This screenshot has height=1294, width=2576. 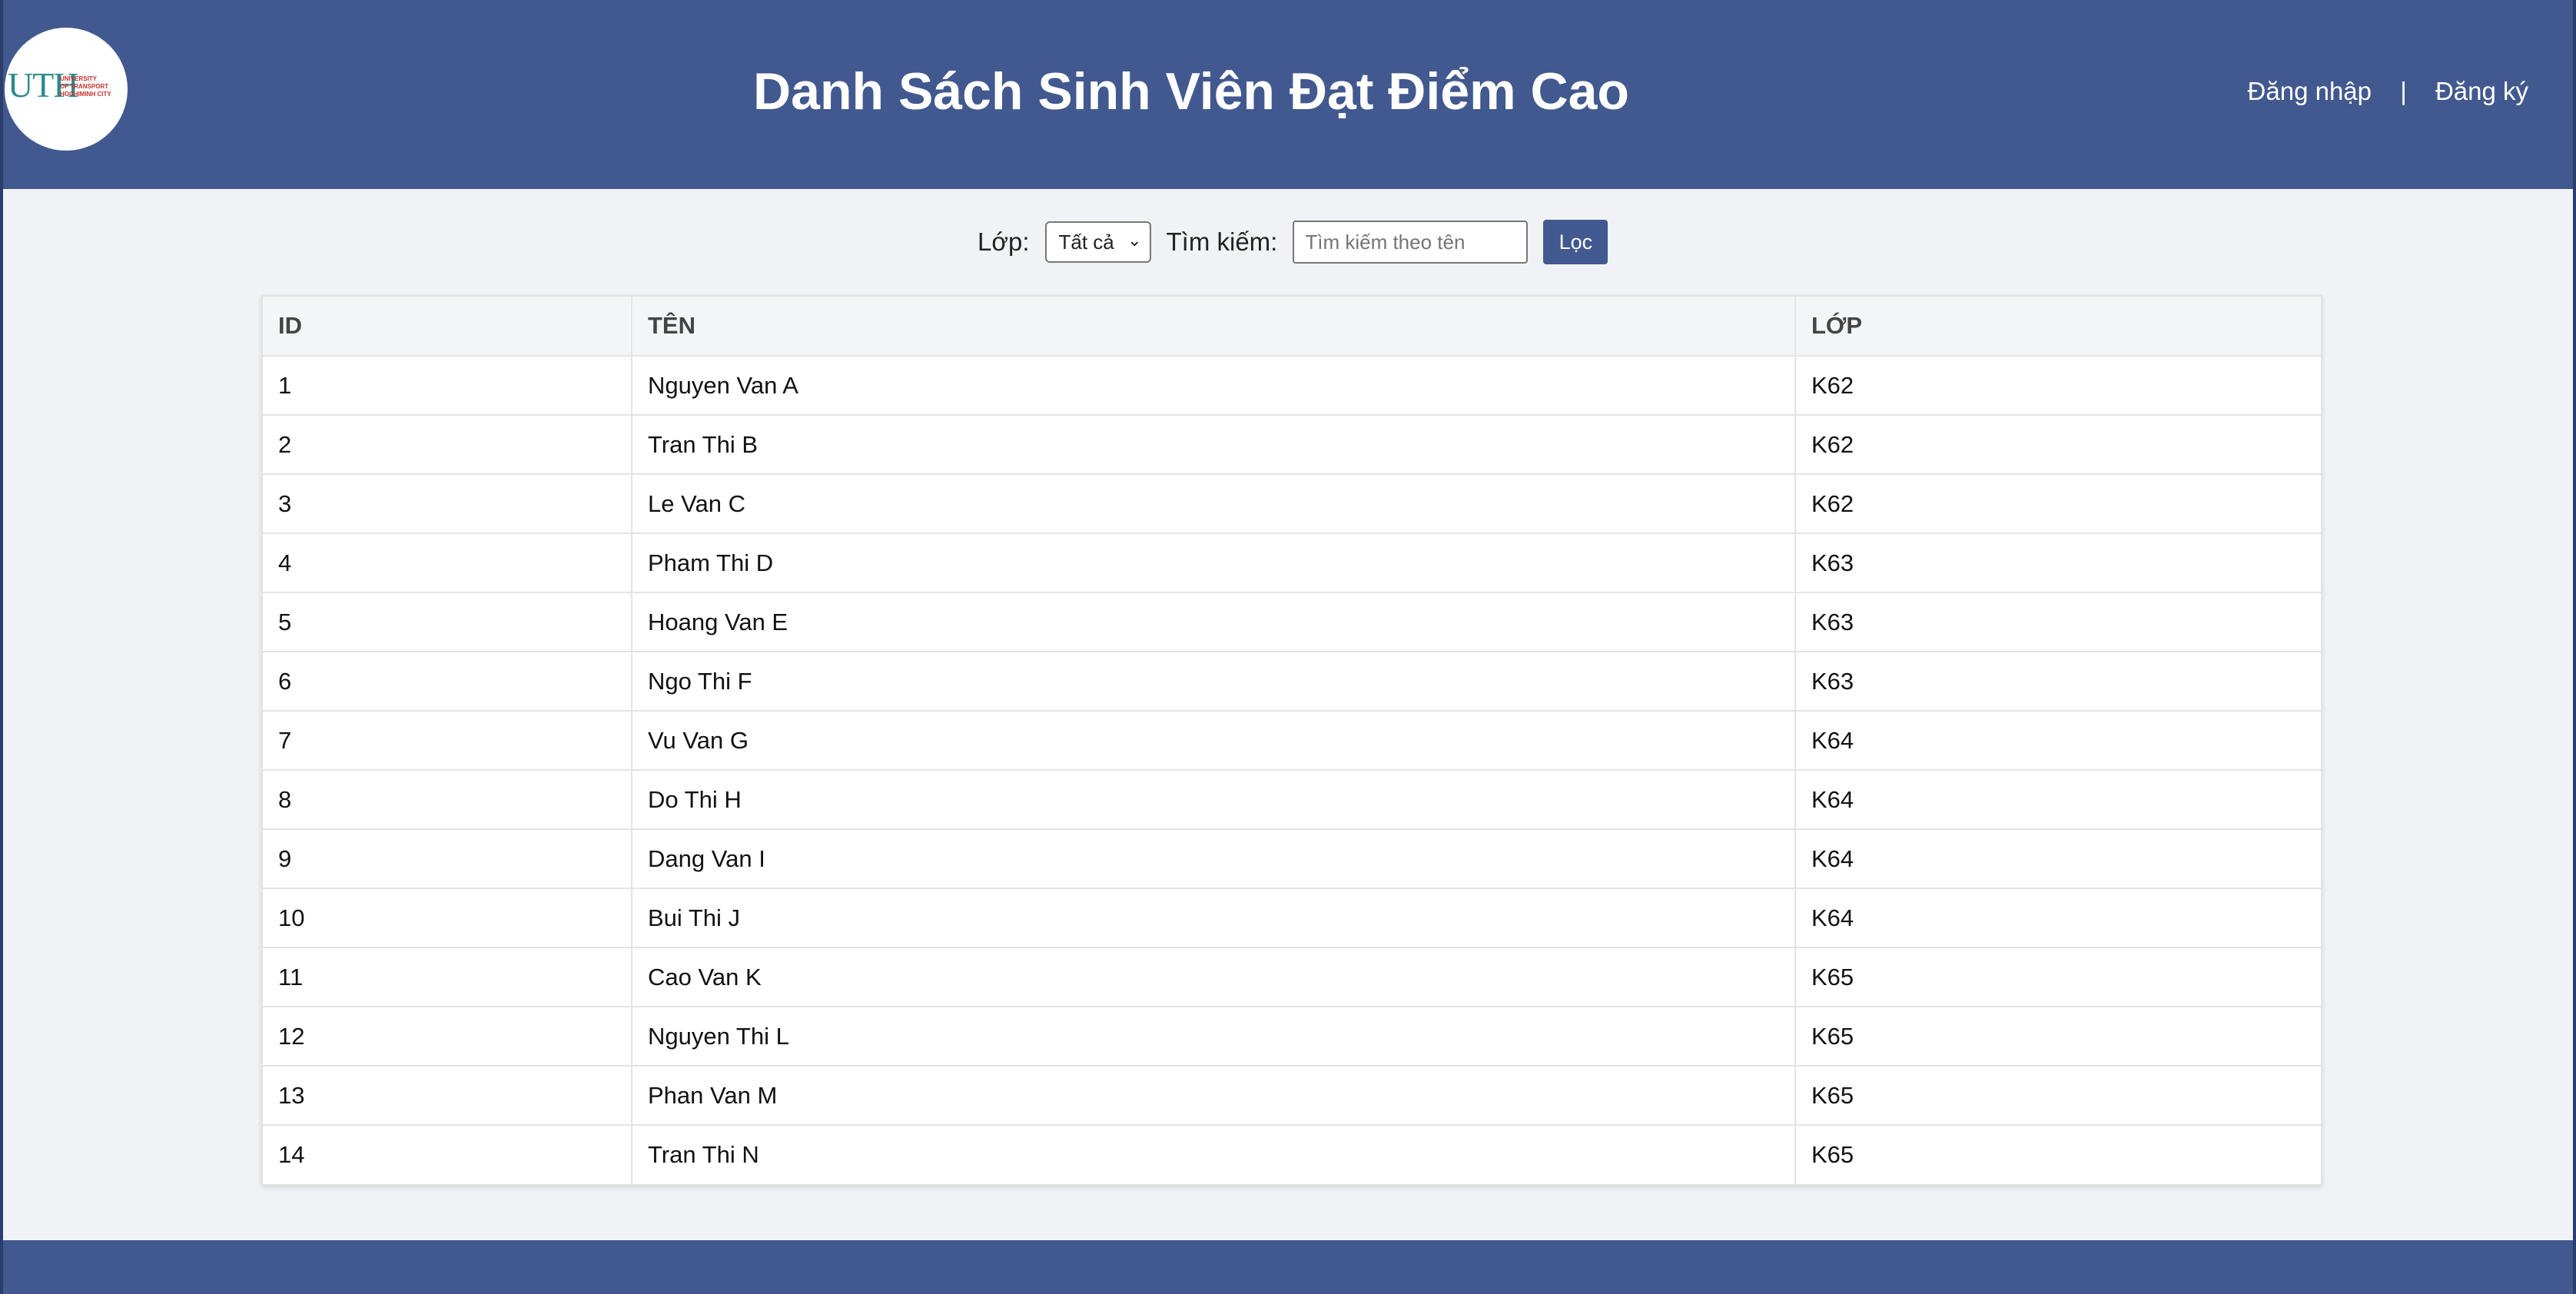 What do you see at coordinates (1086, 242) in the screenshot?
I see `class-select-value: Tất cả` at bounding box center [1086, 242].